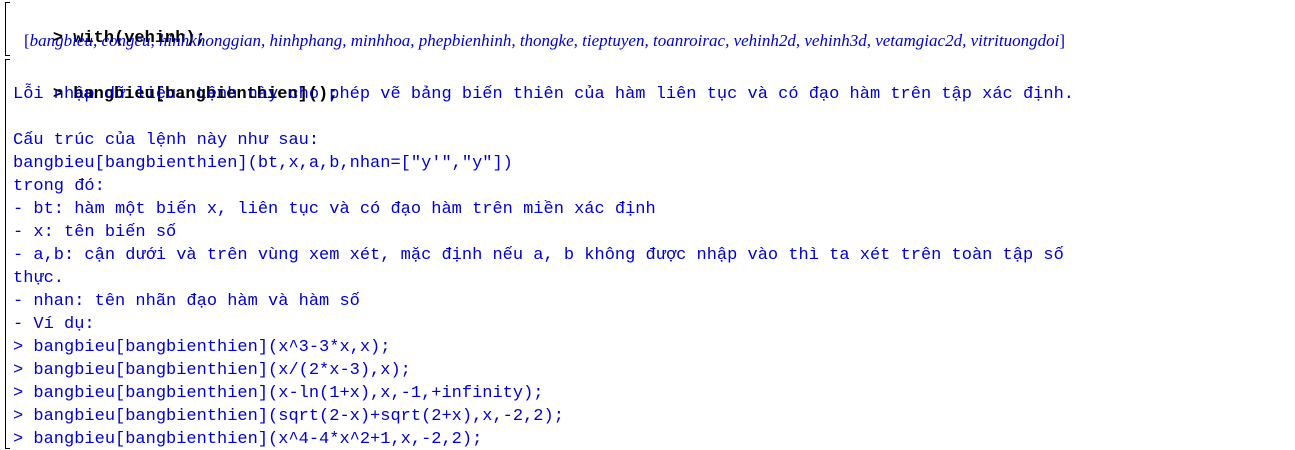 The width and height of the screenshot is (1295, 450). What do you see at coordinates (613, 40) in the screenshot?
I see `package-export-item: tieptuyen` at bounding box center [613, 40].